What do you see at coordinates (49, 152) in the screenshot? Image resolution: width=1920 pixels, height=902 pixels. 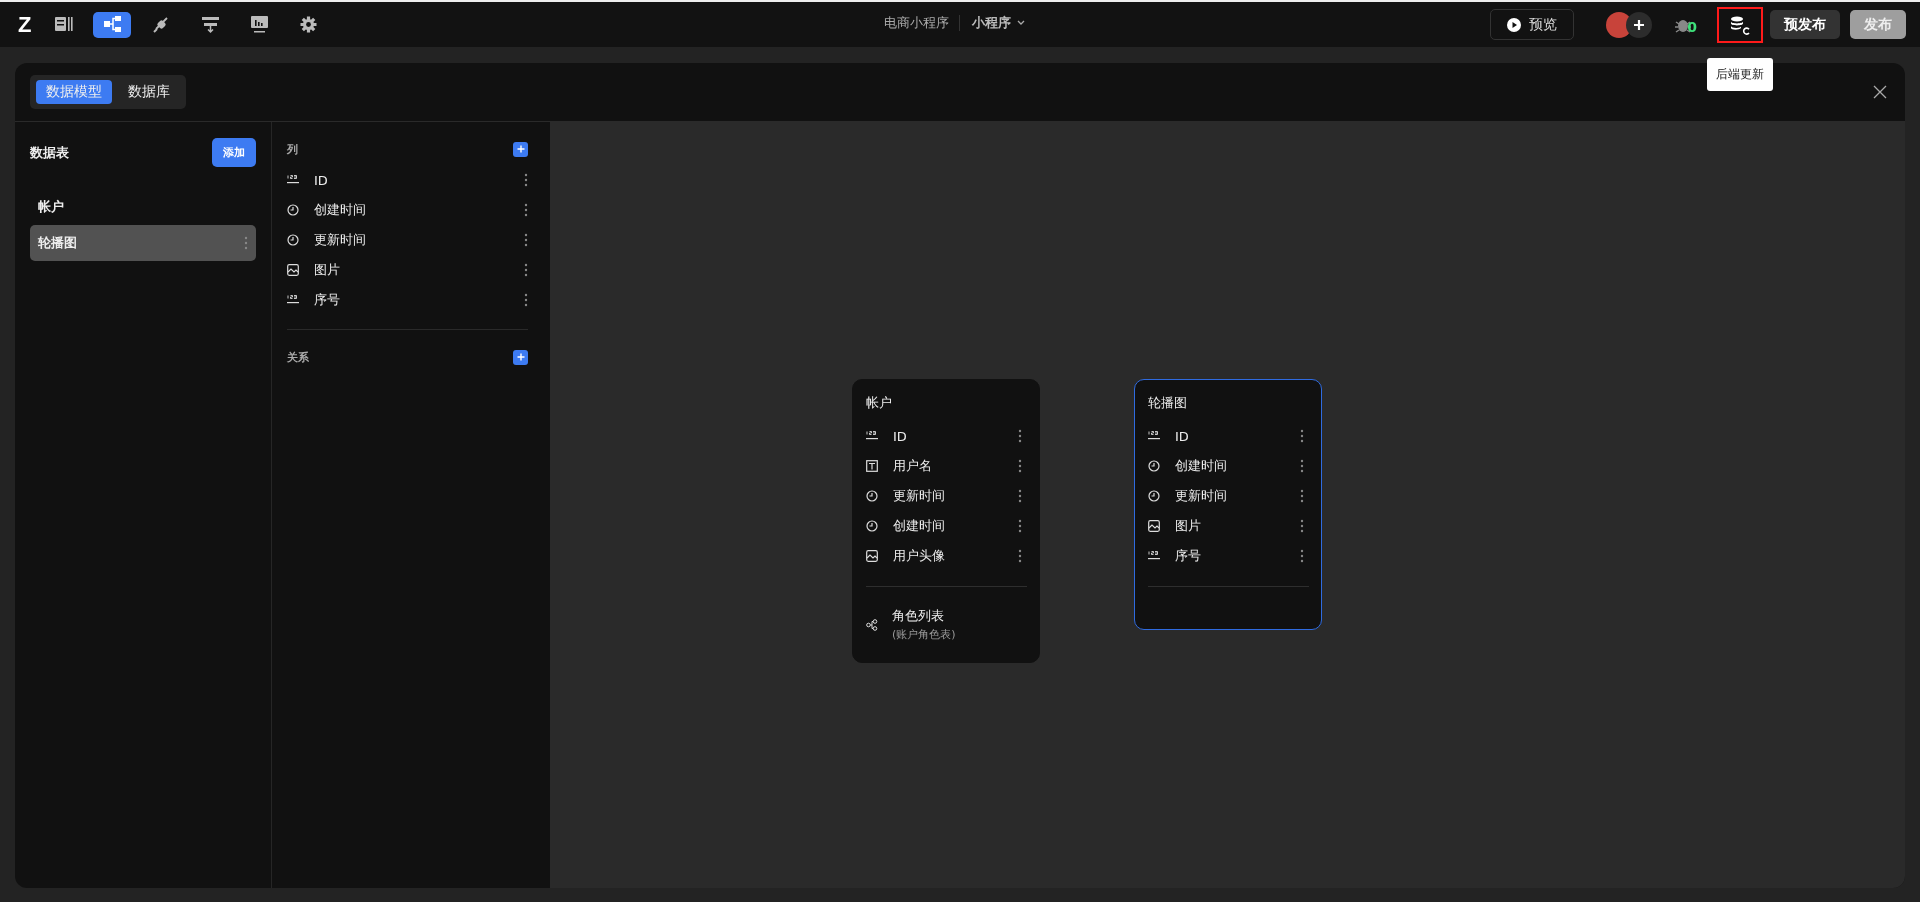 I see `section-title: 数据表` at bounding box center [49, 152].